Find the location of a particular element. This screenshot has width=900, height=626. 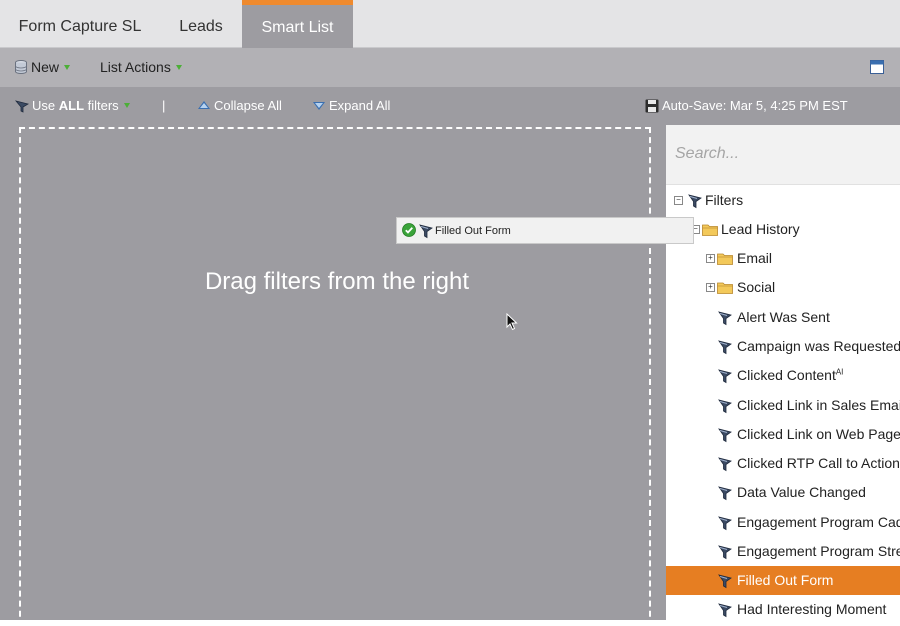

tree-label-text: Clicked Content is located at coordinates (786, 375).